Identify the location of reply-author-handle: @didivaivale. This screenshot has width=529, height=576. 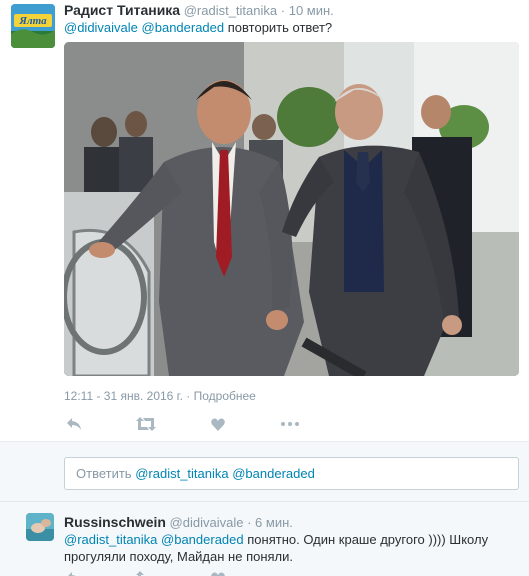
(207, 522).